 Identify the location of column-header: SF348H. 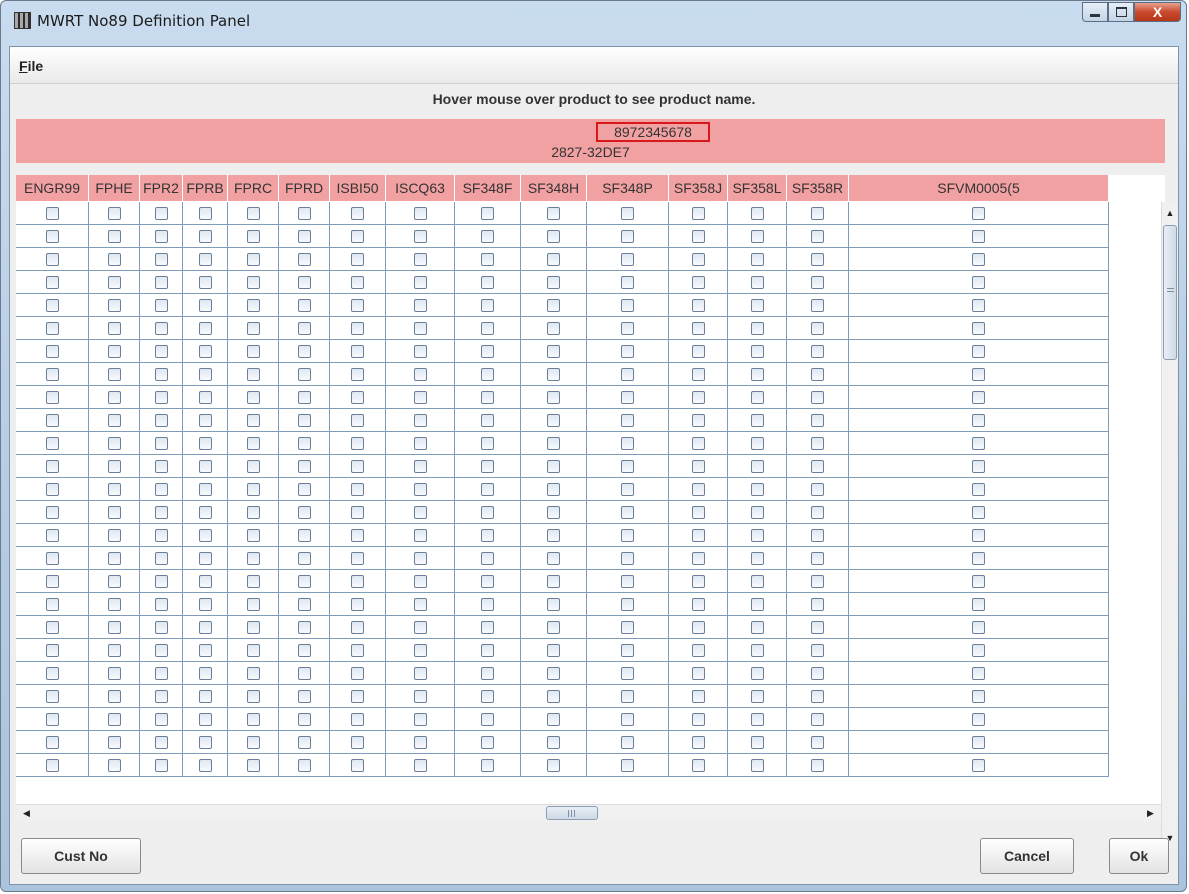
(554, 188).